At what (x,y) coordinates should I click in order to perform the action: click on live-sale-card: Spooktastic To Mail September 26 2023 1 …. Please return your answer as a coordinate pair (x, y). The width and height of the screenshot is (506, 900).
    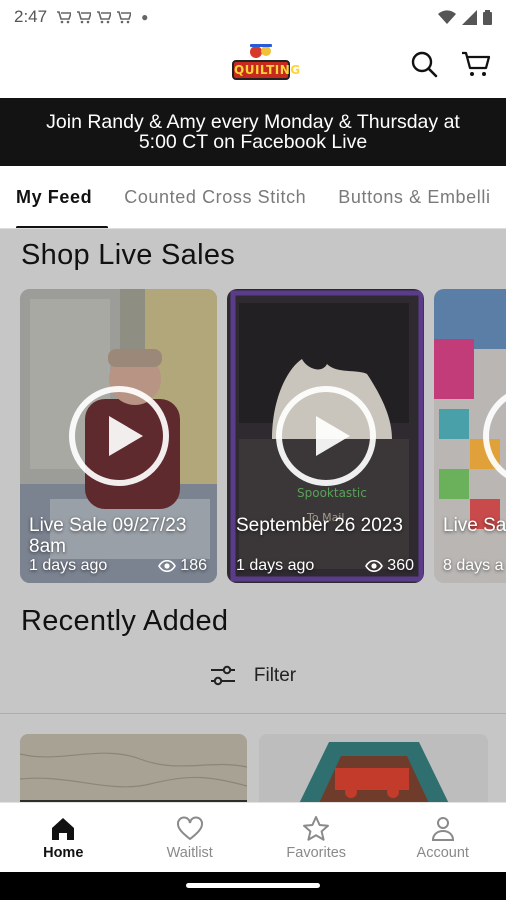
    Looking at the image, I should click on (325, 436).